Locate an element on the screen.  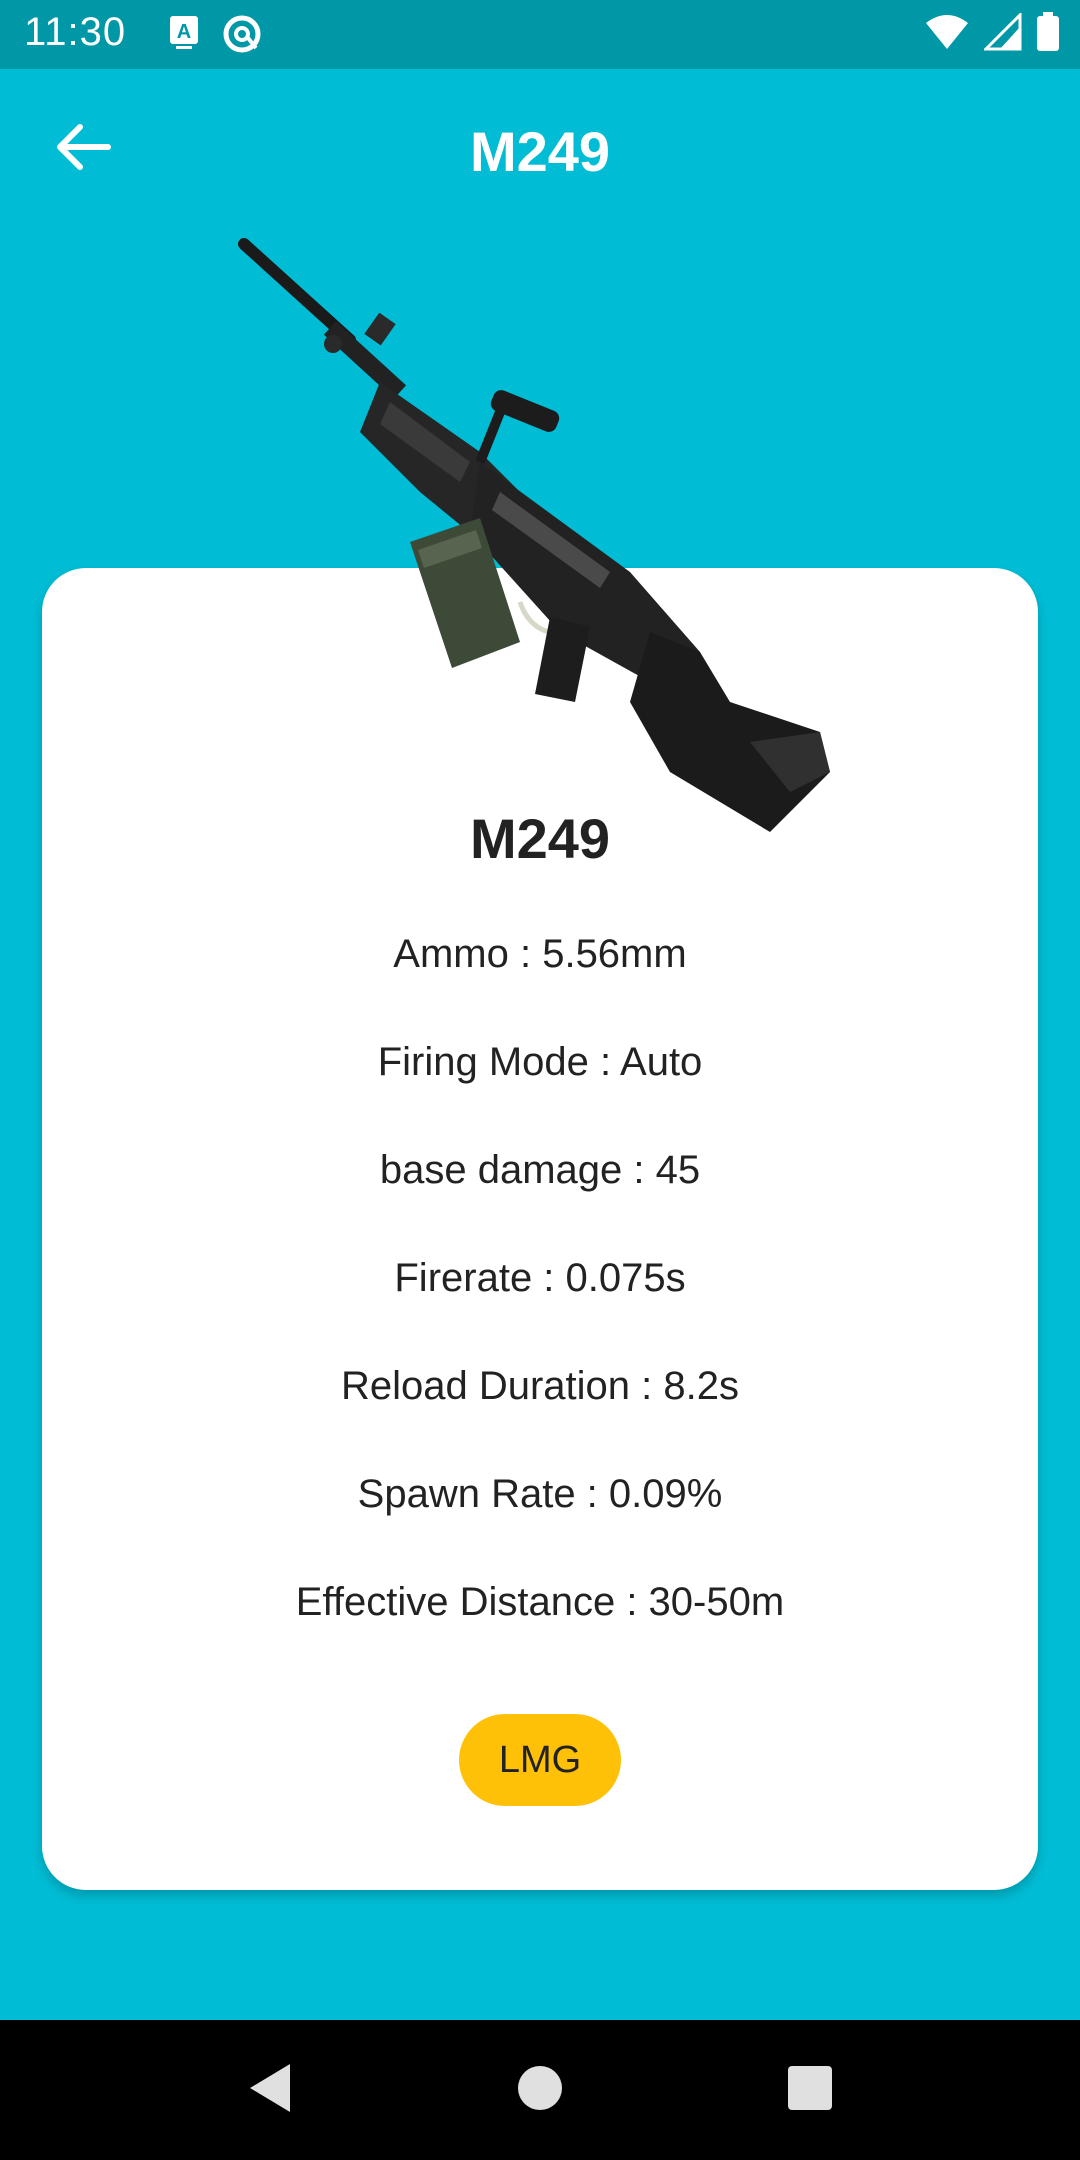
back-triangle-icon is located at coordinates (270, 2090).